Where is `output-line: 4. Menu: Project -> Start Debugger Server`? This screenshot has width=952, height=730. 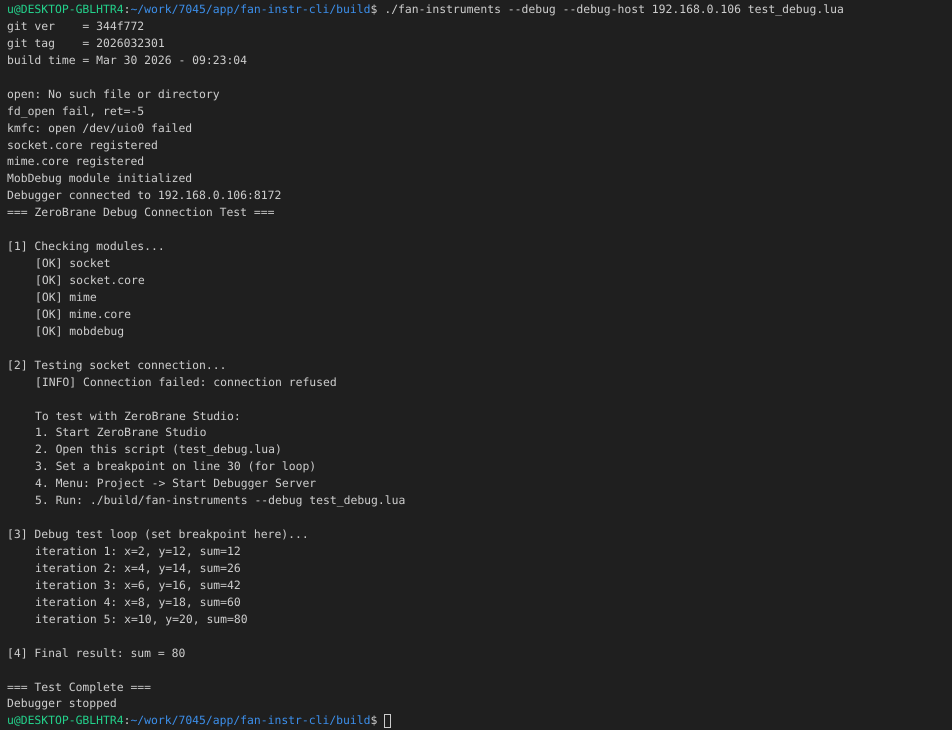
output-line: 4. Menu: Project -> Start Debugger Server is located at coordinates (175, 483).